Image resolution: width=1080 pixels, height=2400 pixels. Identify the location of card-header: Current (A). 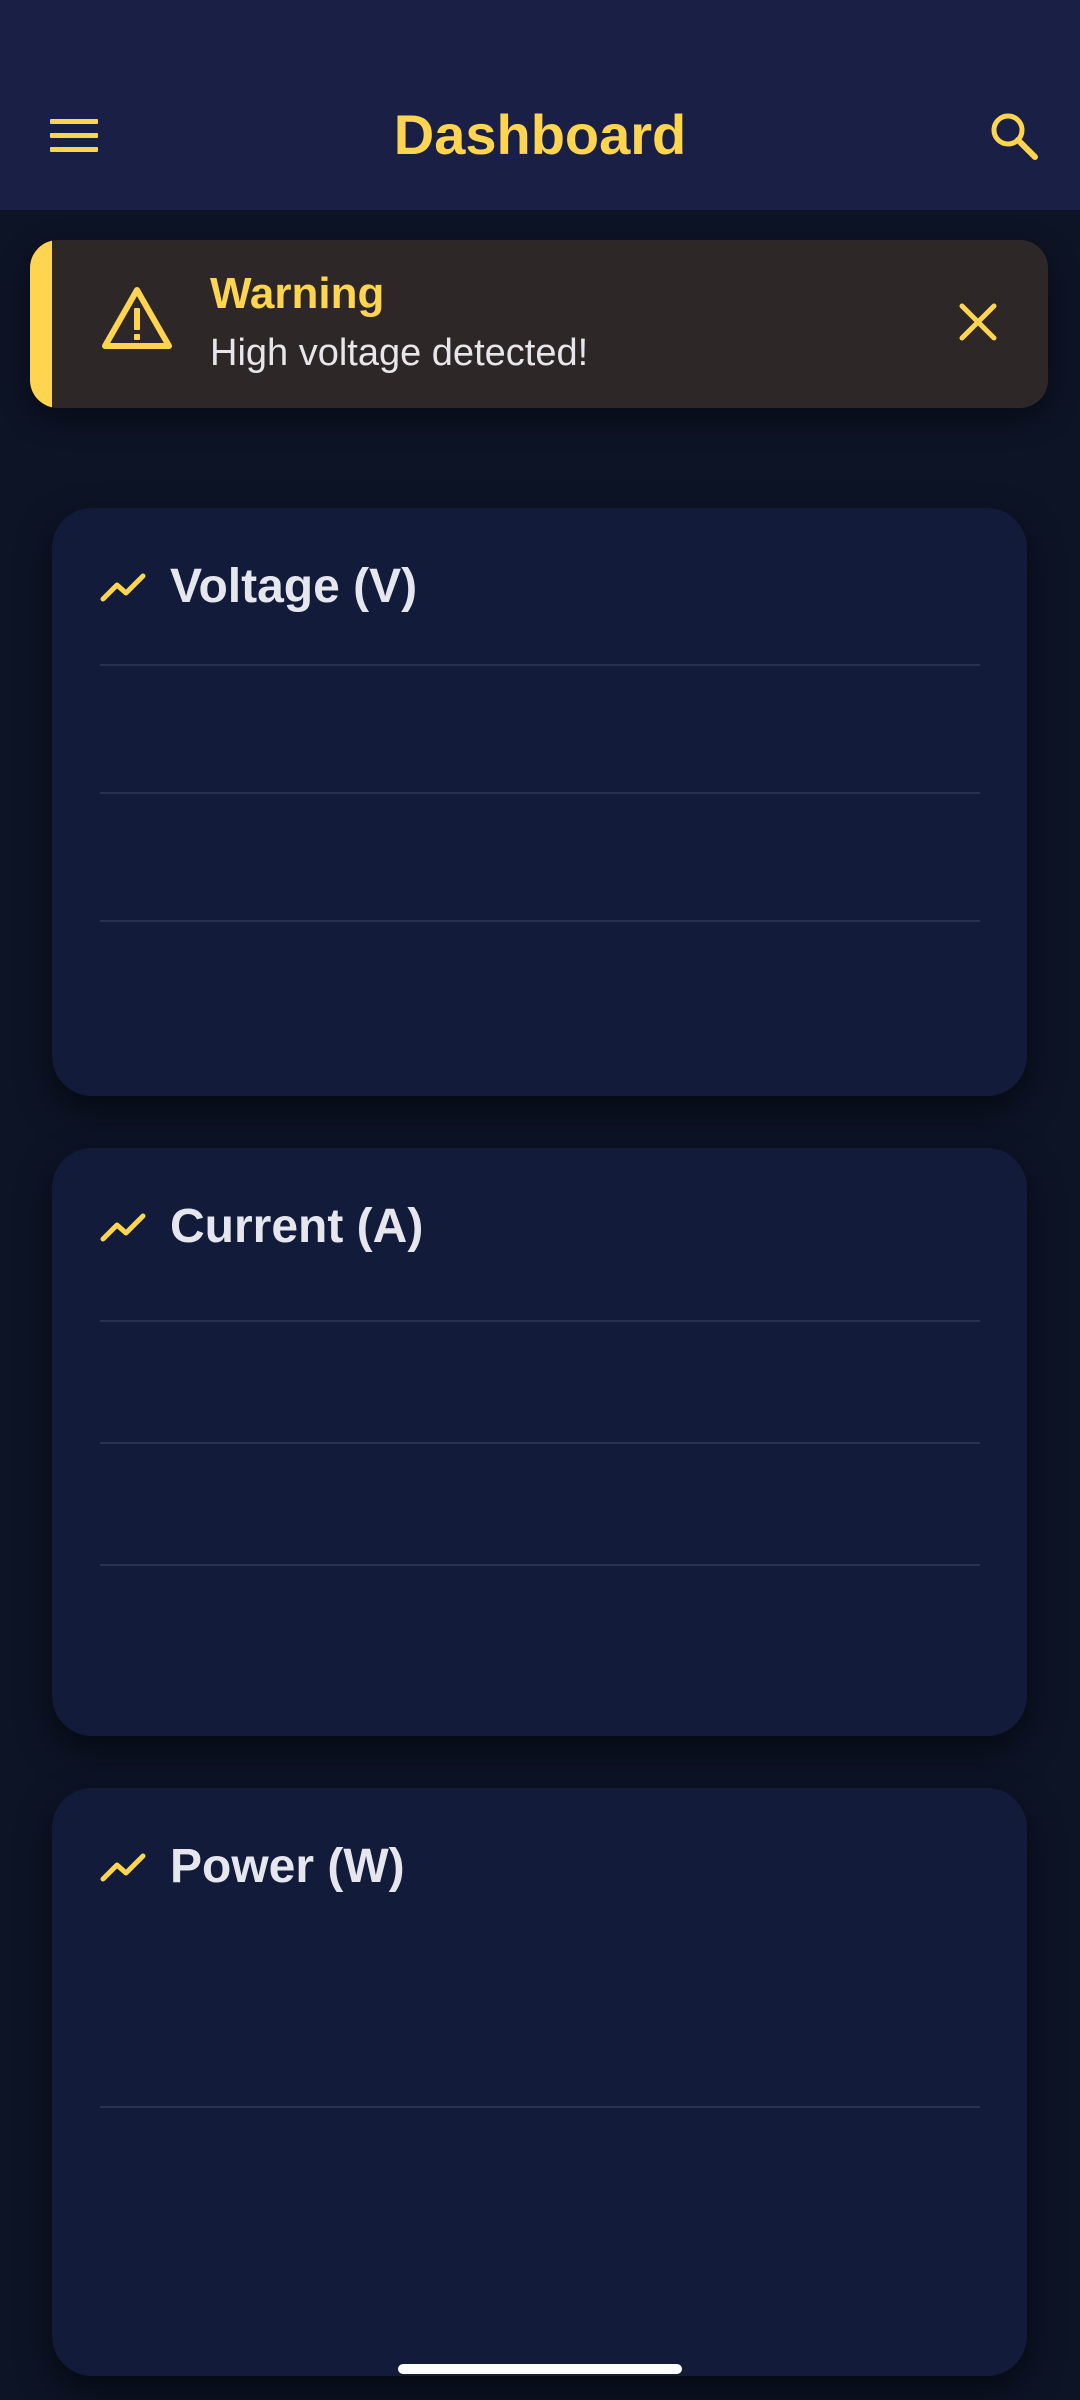
(261, 1227).